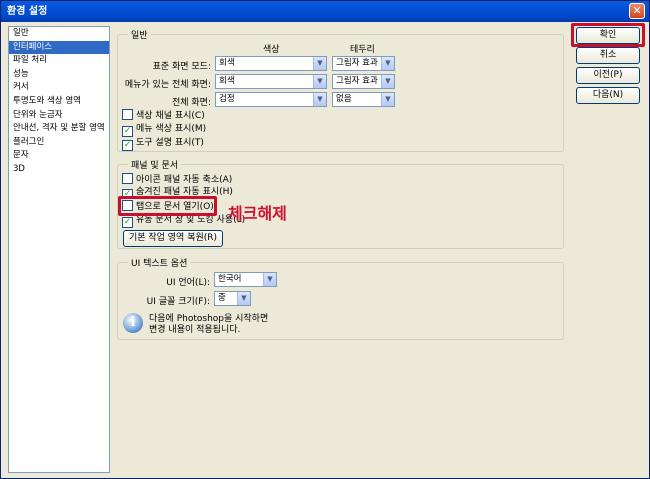 The height and width of the screenshot is (479, 650). Describe the element at coordinates (271, 63) in the screenshot. I see `standard-screen-color-select: 회색 ▼` at that location.